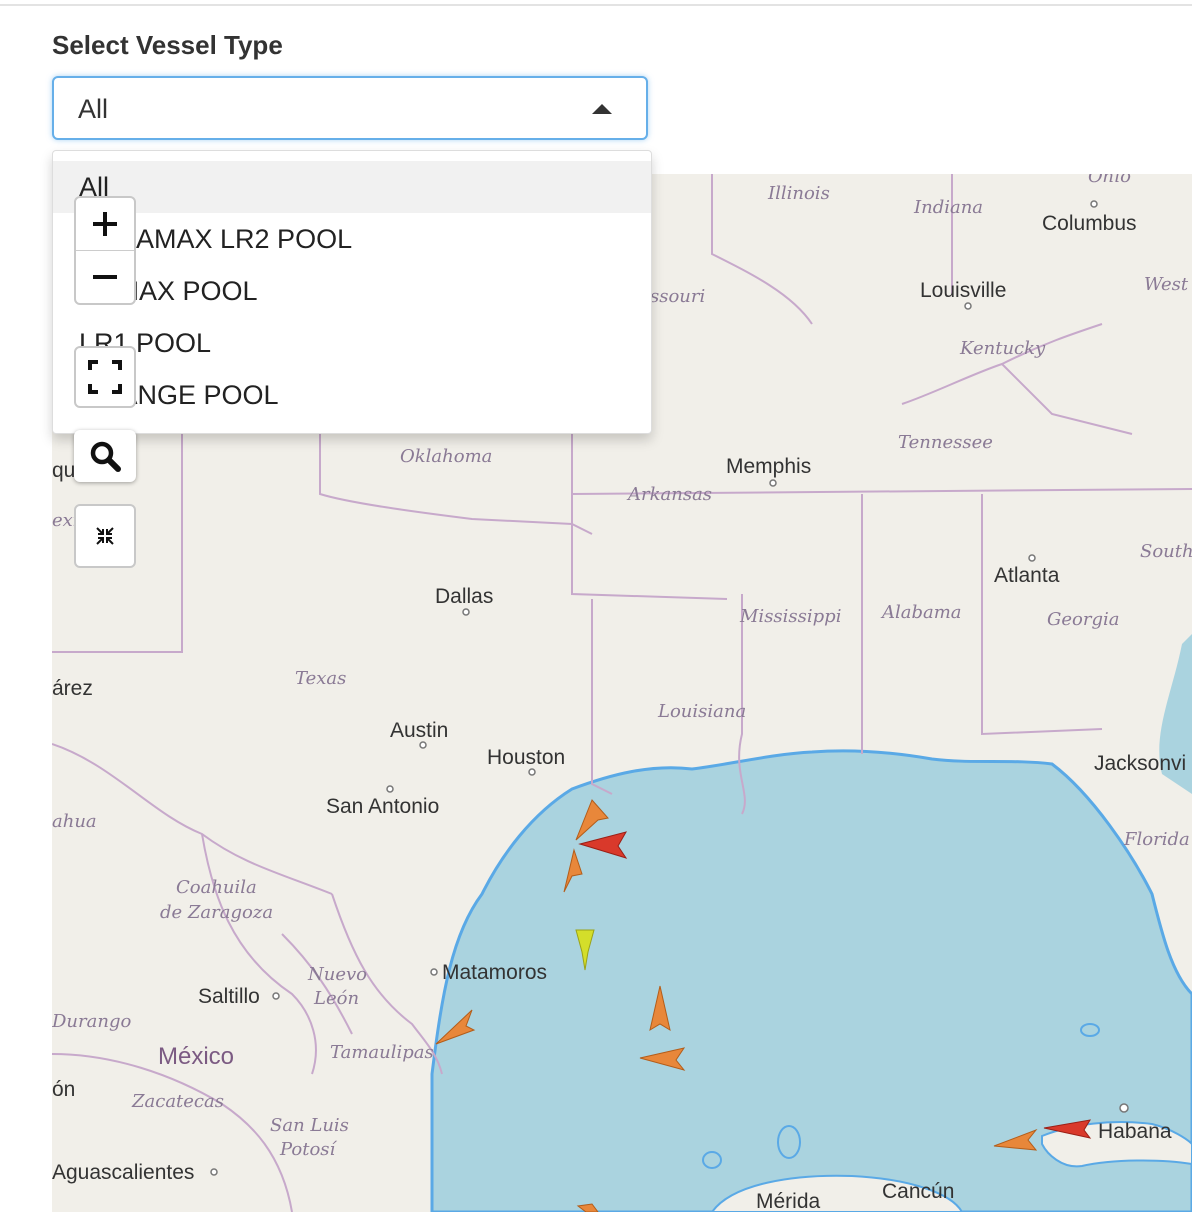  What do you see at coordinates (963, 290) in the screenshot?
I see `city-louisville: Louisville` at bounding box center [963, 290].